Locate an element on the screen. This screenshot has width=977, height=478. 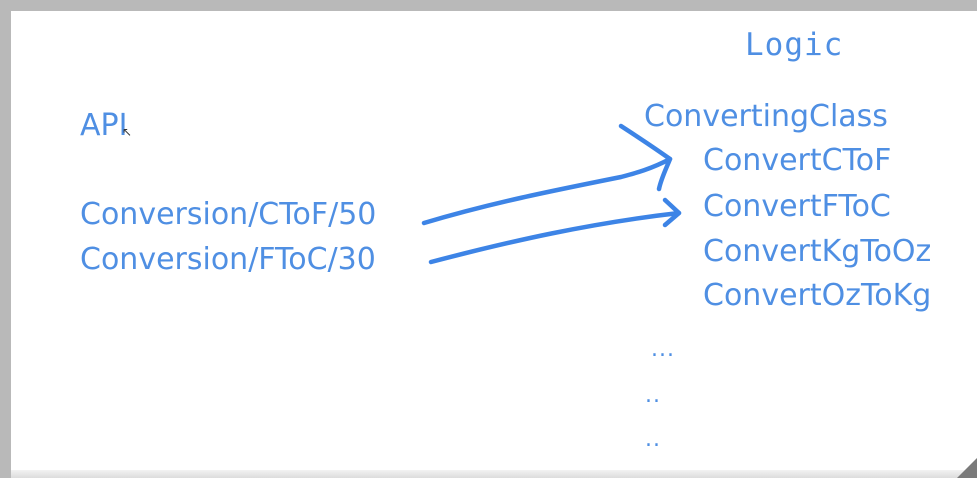
bottom-edge-bar is located at coordinates (494, 474).